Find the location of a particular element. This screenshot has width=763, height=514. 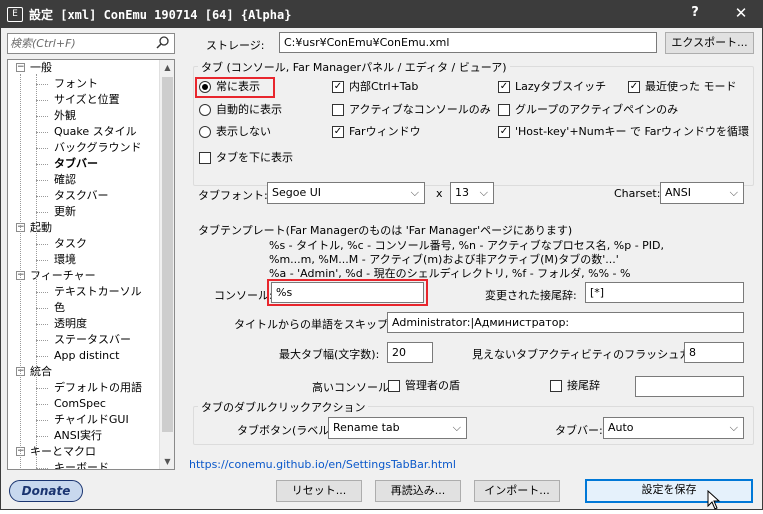

radio-auto-show-label: 自動的に表示 is located at coordinates (249, 109).